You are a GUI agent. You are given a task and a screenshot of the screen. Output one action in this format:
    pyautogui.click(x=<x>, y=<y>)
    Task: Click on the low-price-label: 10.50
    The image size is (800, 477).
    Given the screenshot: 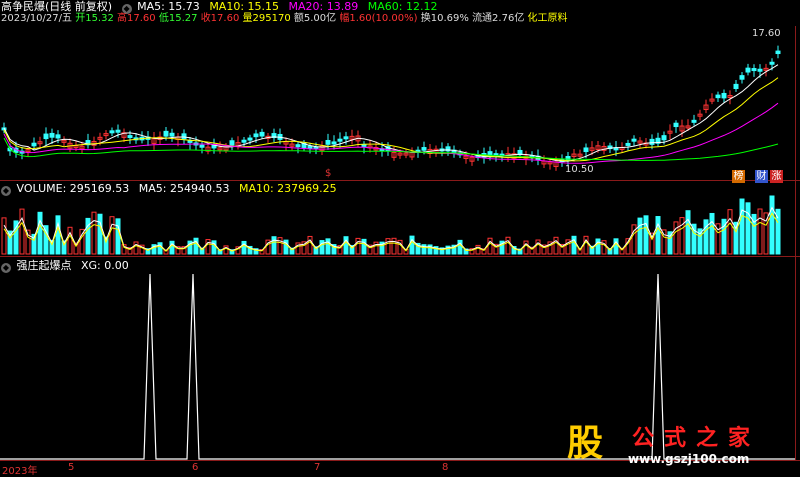 What is the action you would take?
    pyautogui.click(x=579, y=169)
    